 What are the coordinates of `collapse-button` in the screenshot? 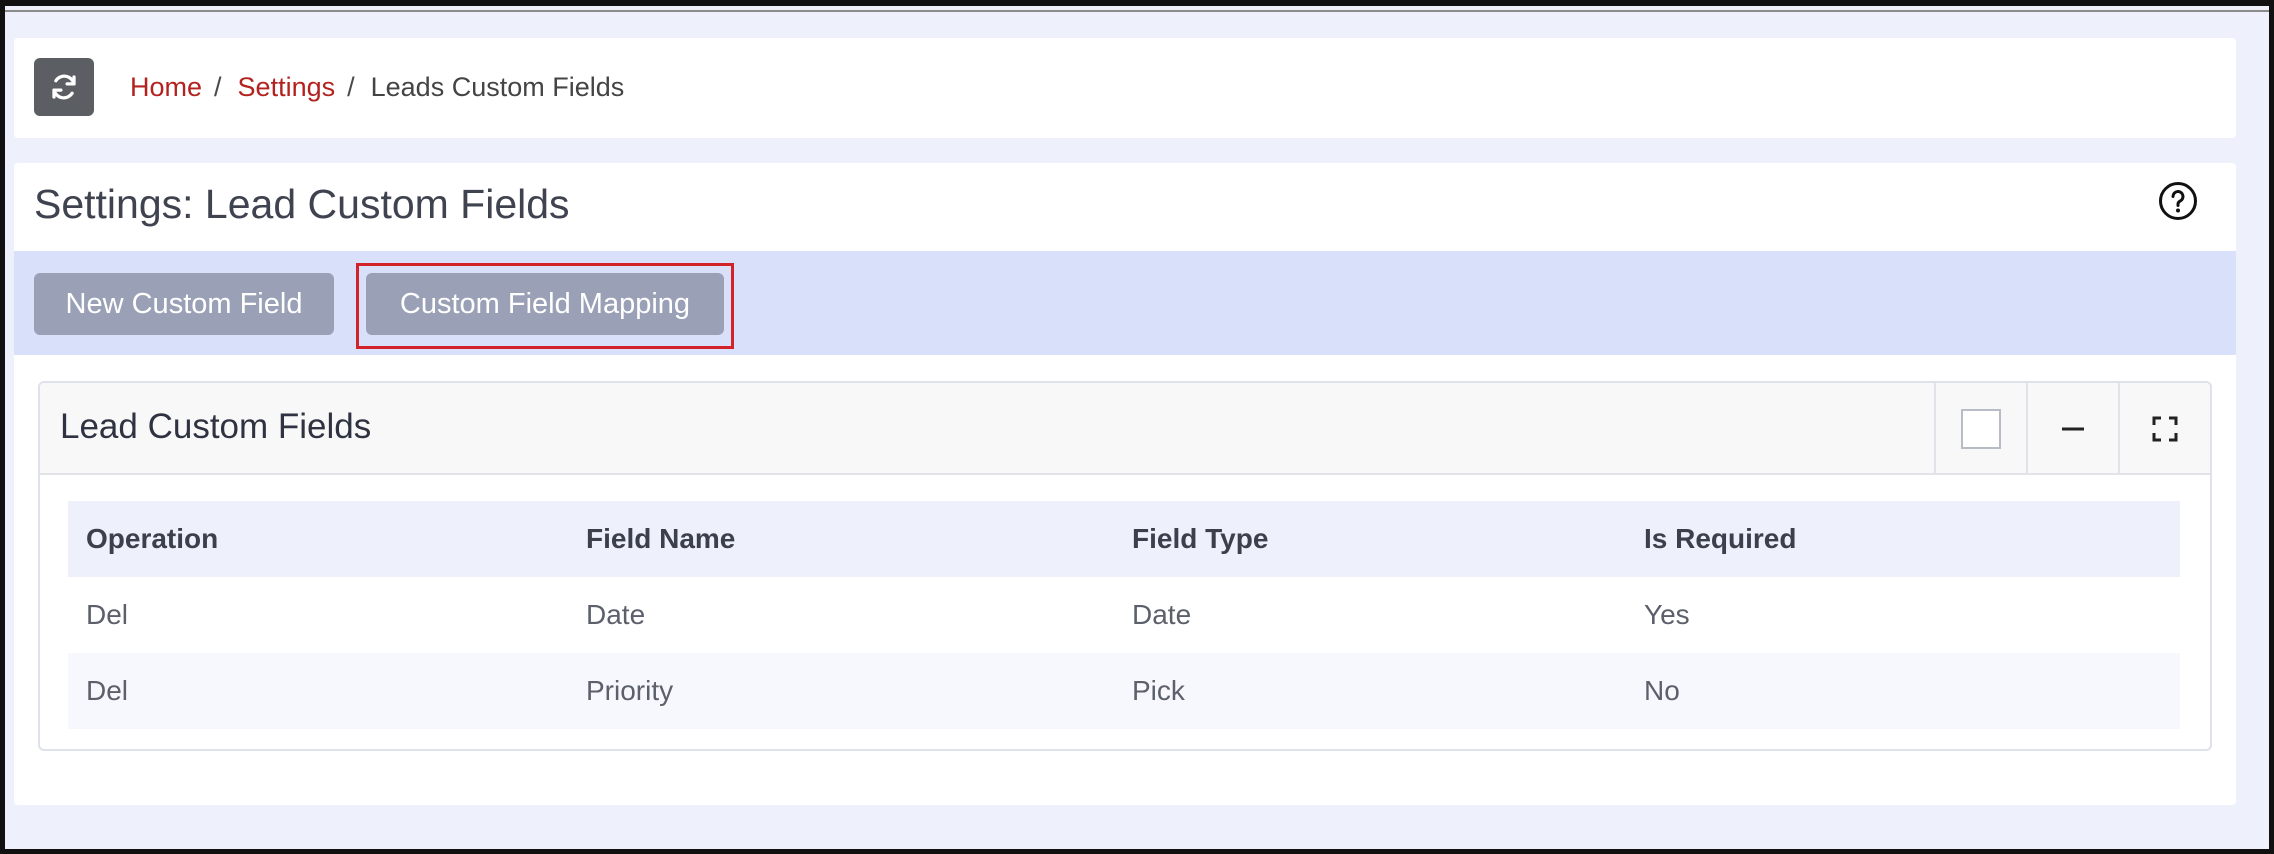 It's located at (2072, 429).